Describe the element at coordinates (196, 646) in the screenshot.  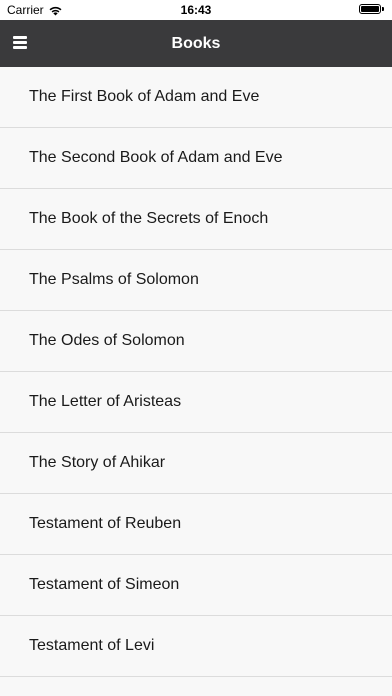
I see `book-list-item: Testament of Levi` at that location.